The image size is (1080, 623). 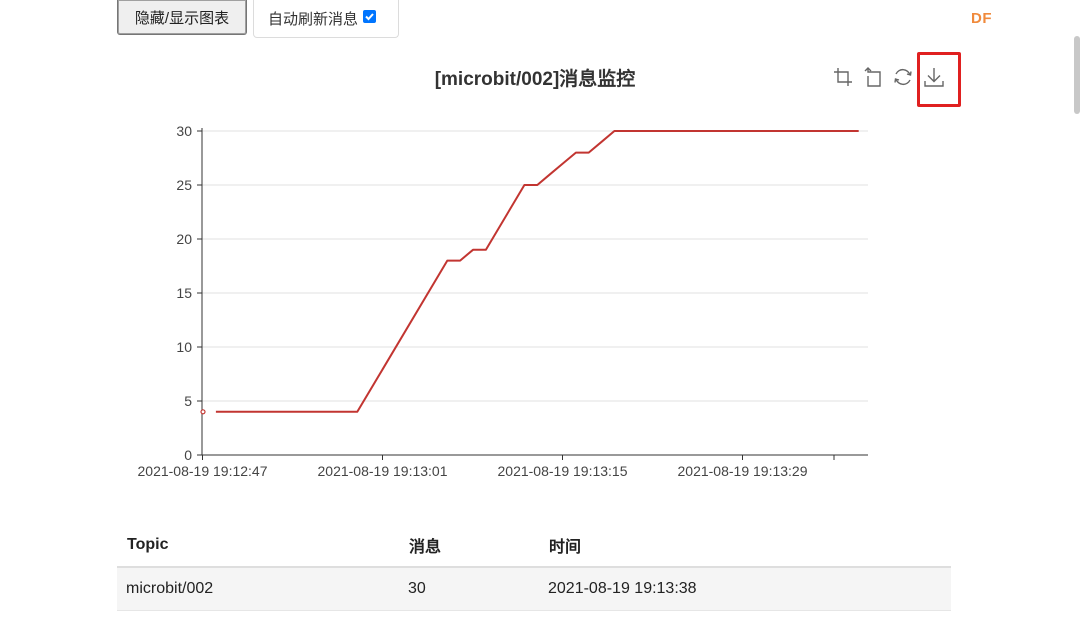 What do you see at coordinates (469, 546) in the screenshot?
I see `column-header-message: 消息` at bounding box center [469, 546].